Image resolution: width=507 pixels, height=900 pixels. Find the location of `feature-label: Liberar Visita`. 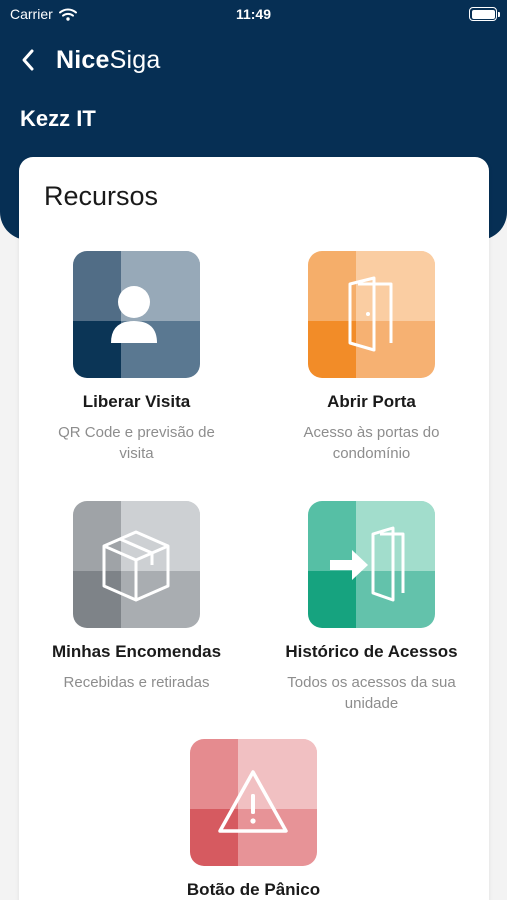

feature-label: Liberar Visita is located at coordinates (136, 401).